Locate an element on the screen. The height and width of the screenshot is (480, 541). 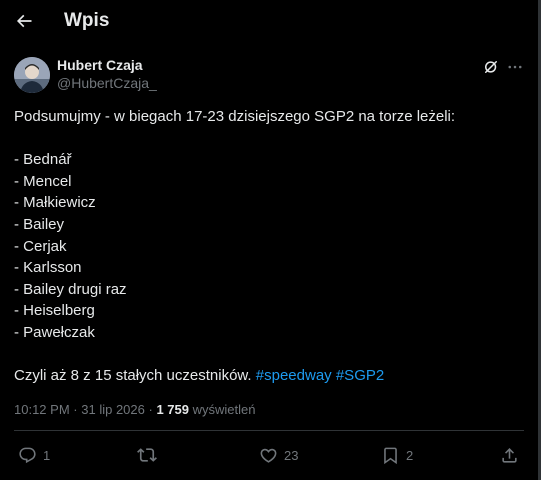
rider-line: - Bailey is located at coordinates (39, 224).